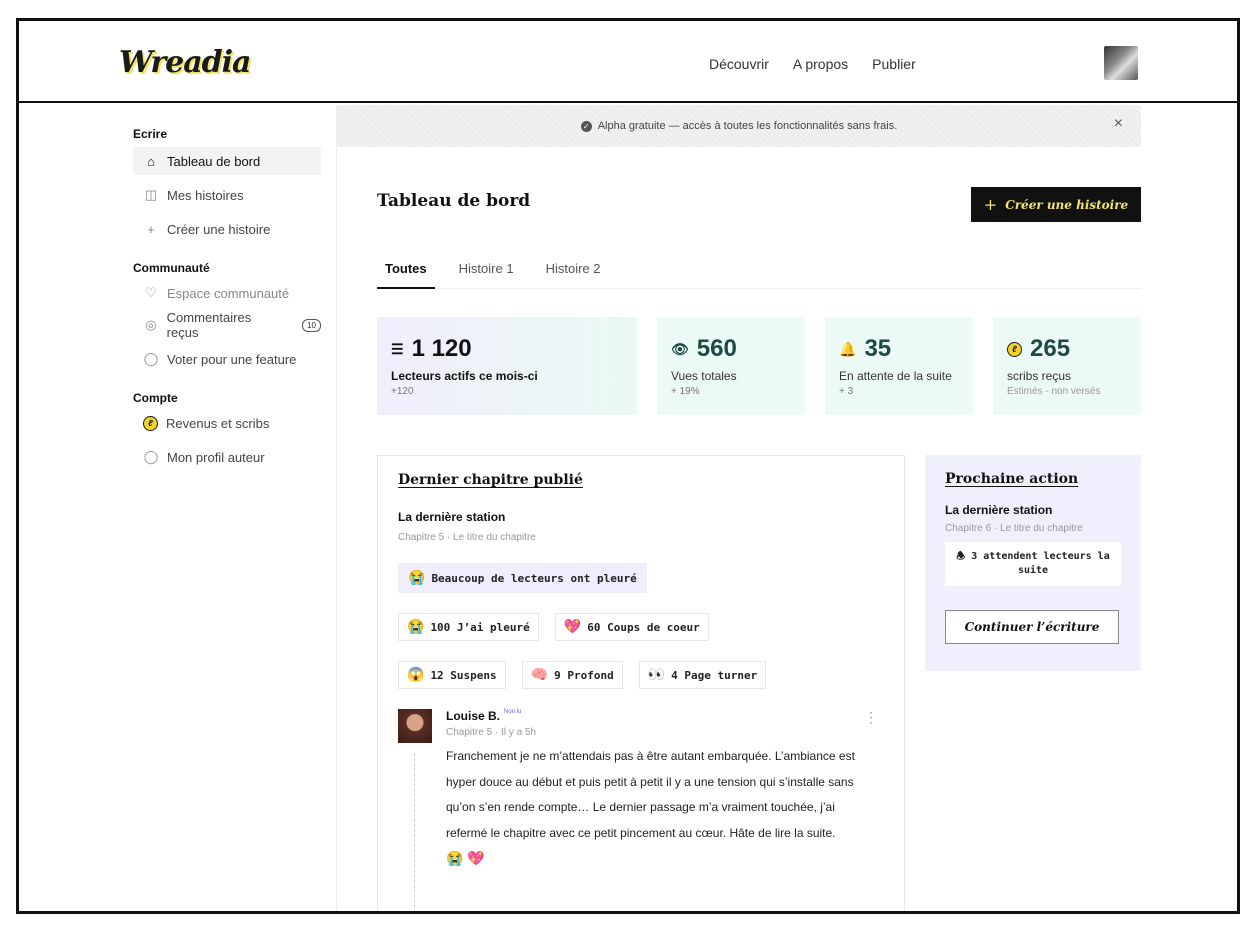 The image size is (1256, 932). What do you see at coordinates (665, 858) in the screenshot?
I see `comment-reactions: 😭 💖` at bounding box center [665, 858].